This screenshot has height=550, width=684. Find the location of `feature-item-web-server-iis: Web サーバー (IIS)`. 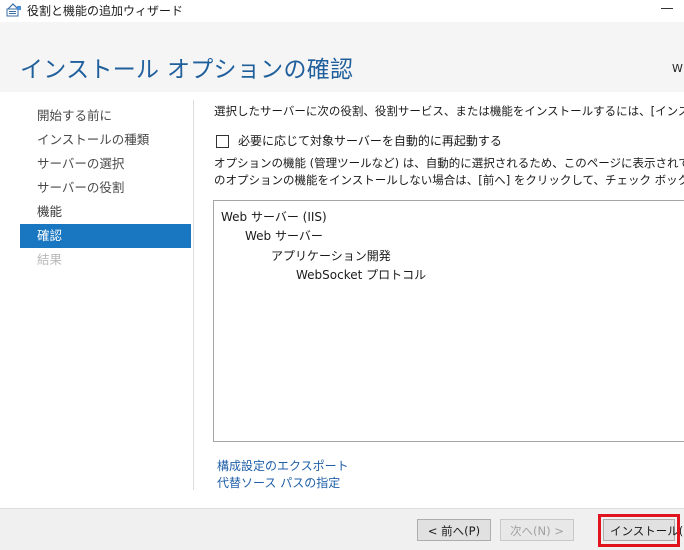

feature-item-web-server-iis: Web サーバー (IIS) is located at coordinates (274, 217).